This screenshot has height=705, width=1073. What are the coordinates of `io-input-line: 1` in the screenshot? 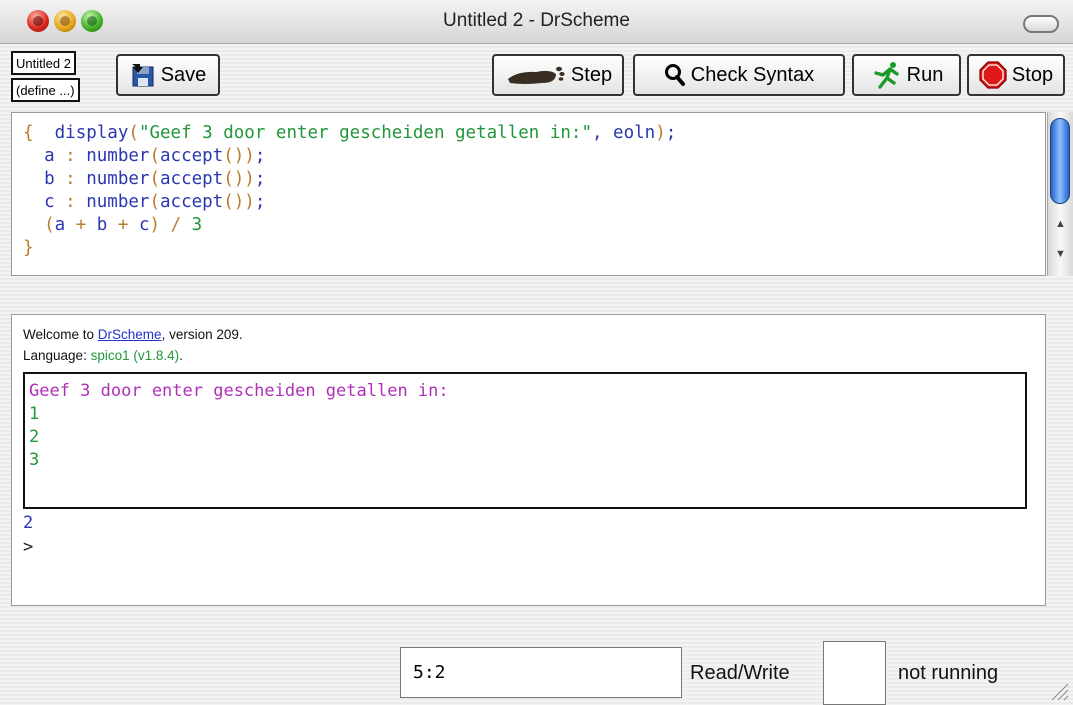 It's located at (34, 414).